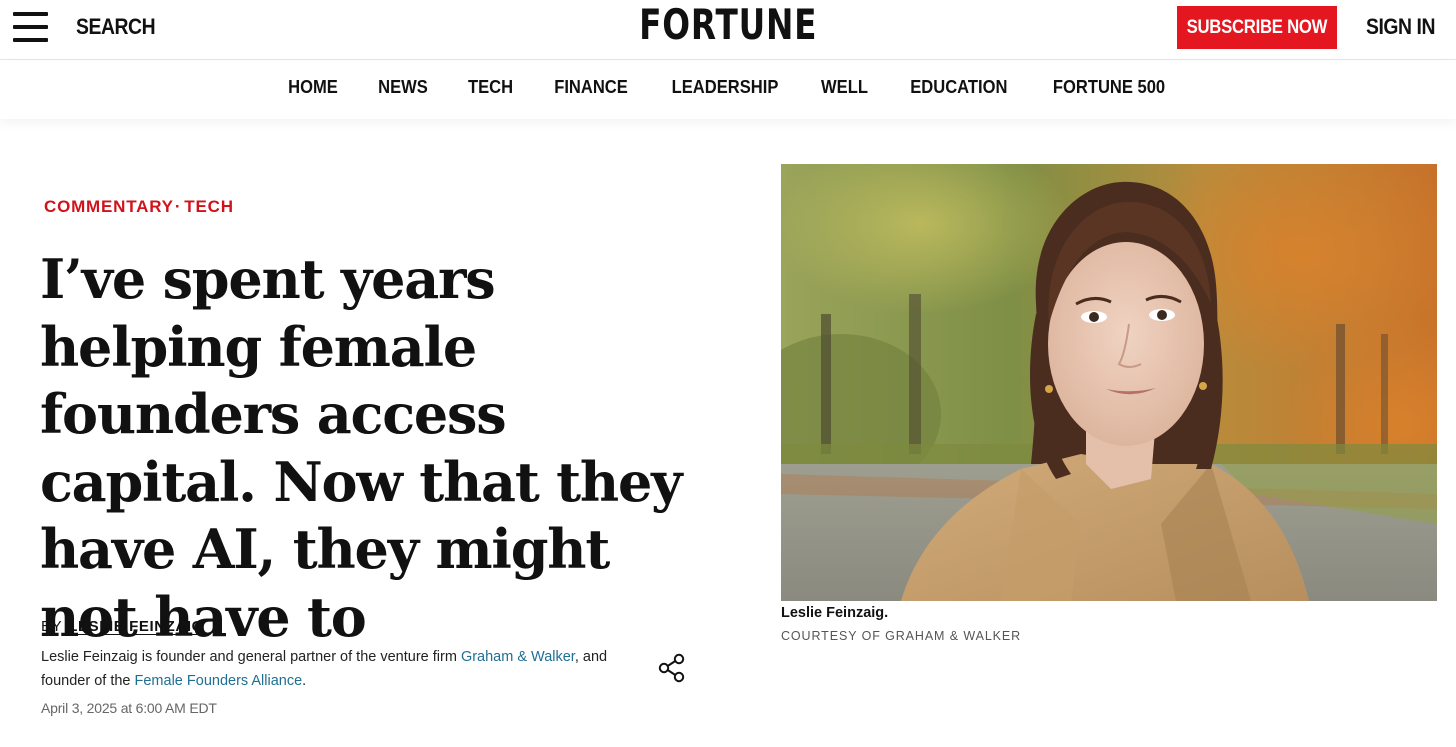  What do you see at coordinates (1109, 87) in the screenshot?
I see `nav-item-fortune-500: FORTUNE 500` at bounding box center [1109, 87].